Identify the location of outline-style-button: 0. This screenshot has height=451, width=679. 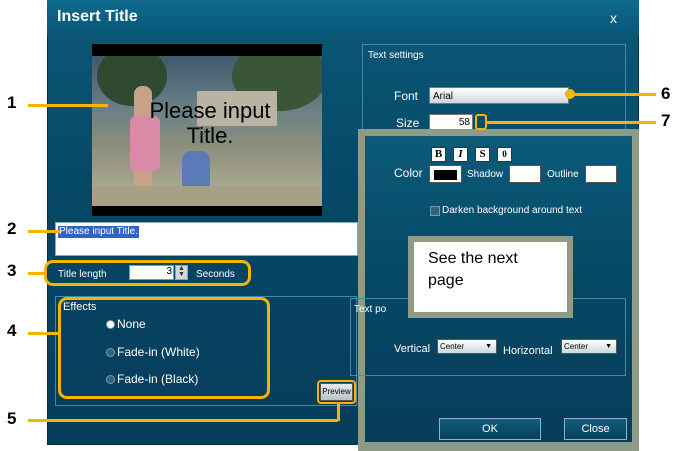
(504, 154).